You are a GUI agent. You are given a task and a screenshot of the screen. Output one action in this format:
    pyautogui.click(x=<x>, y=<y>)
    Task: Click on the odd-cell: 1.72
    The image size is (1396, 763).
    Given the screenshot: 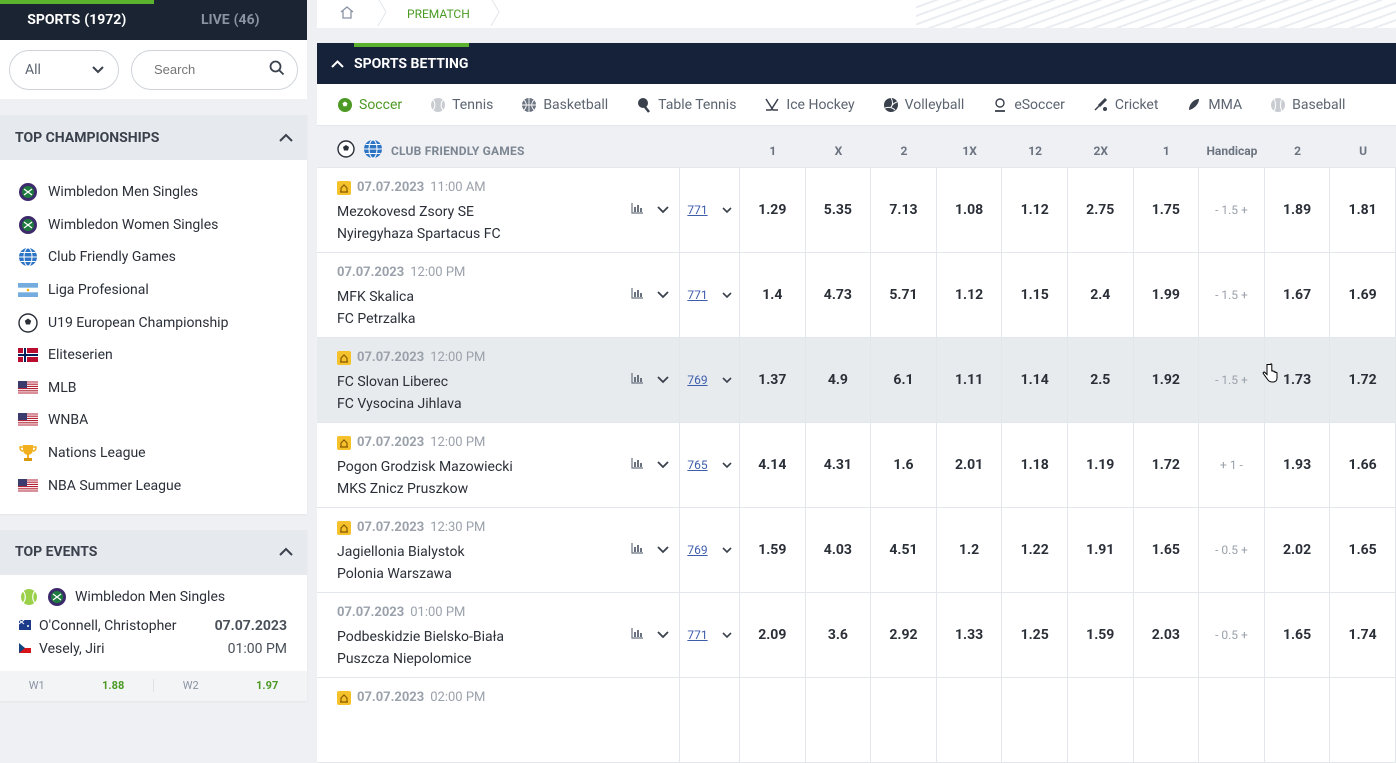 What is the action you would take?
    pyautogui.click(x=1363, y=380)
    